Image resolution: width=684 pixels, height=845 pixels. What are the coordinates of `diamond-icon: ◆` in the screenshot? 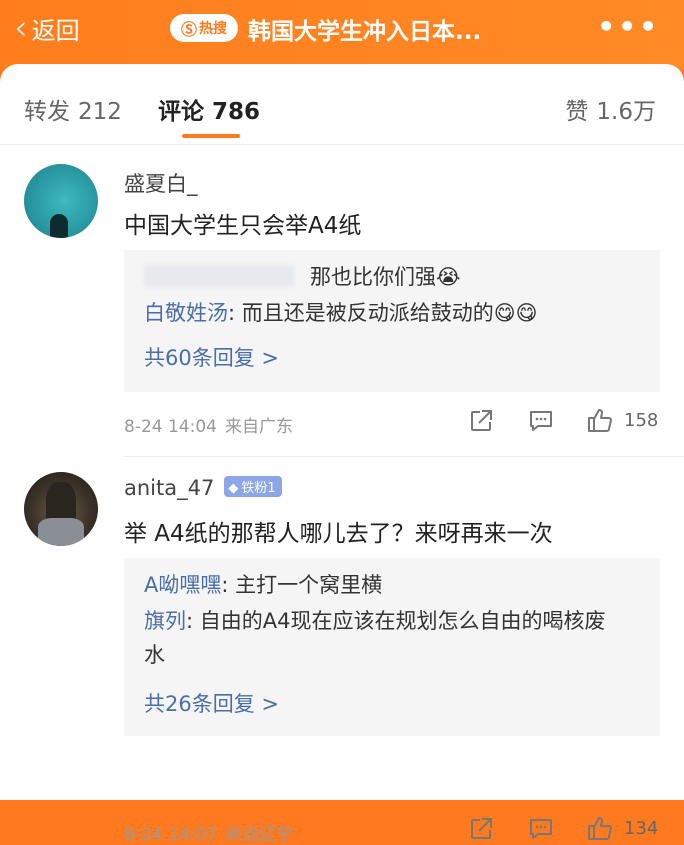 It's located at (233, 488).